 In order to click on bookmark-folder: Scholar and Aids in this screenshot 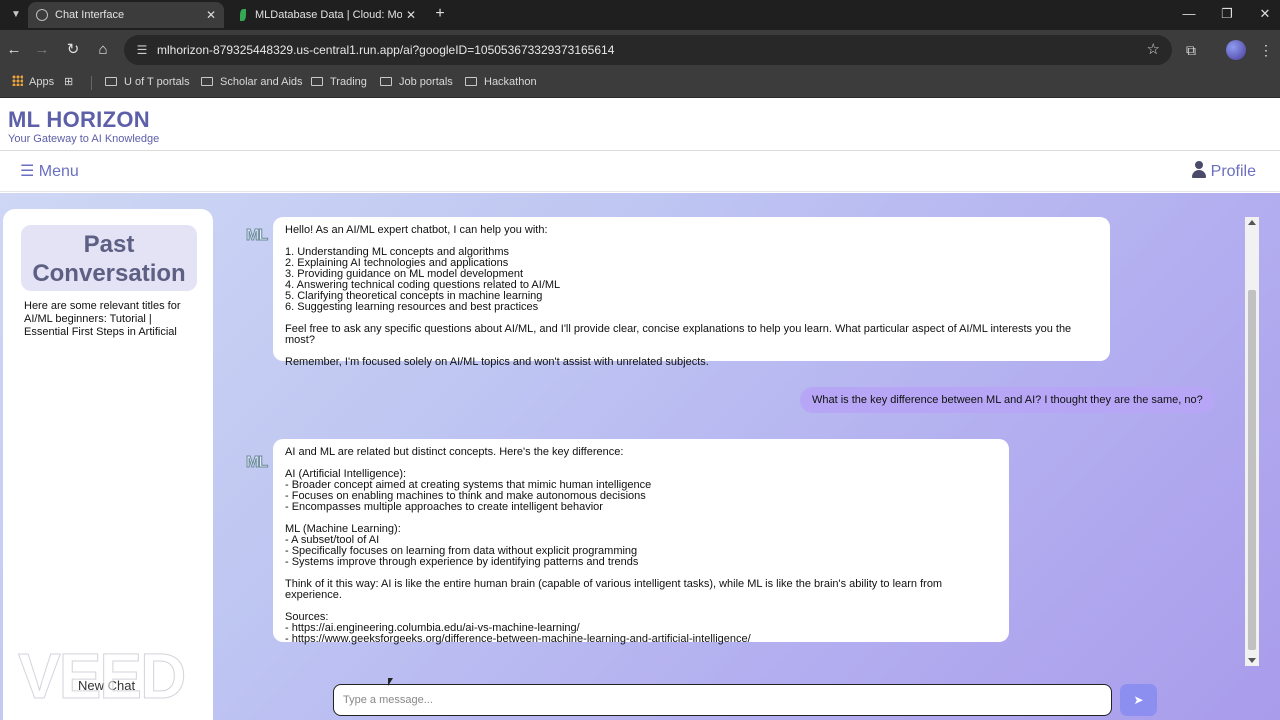, I will do `click(252, 83)`.